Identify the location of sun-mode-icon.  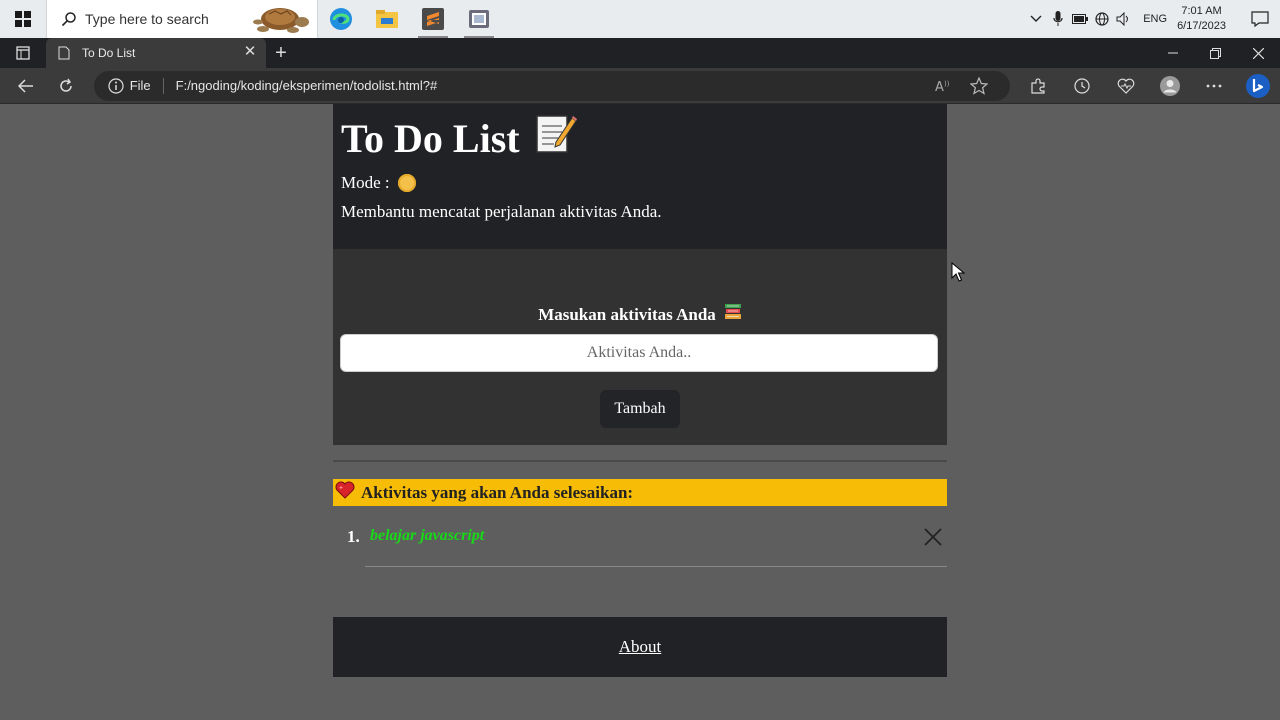
(406, 183).